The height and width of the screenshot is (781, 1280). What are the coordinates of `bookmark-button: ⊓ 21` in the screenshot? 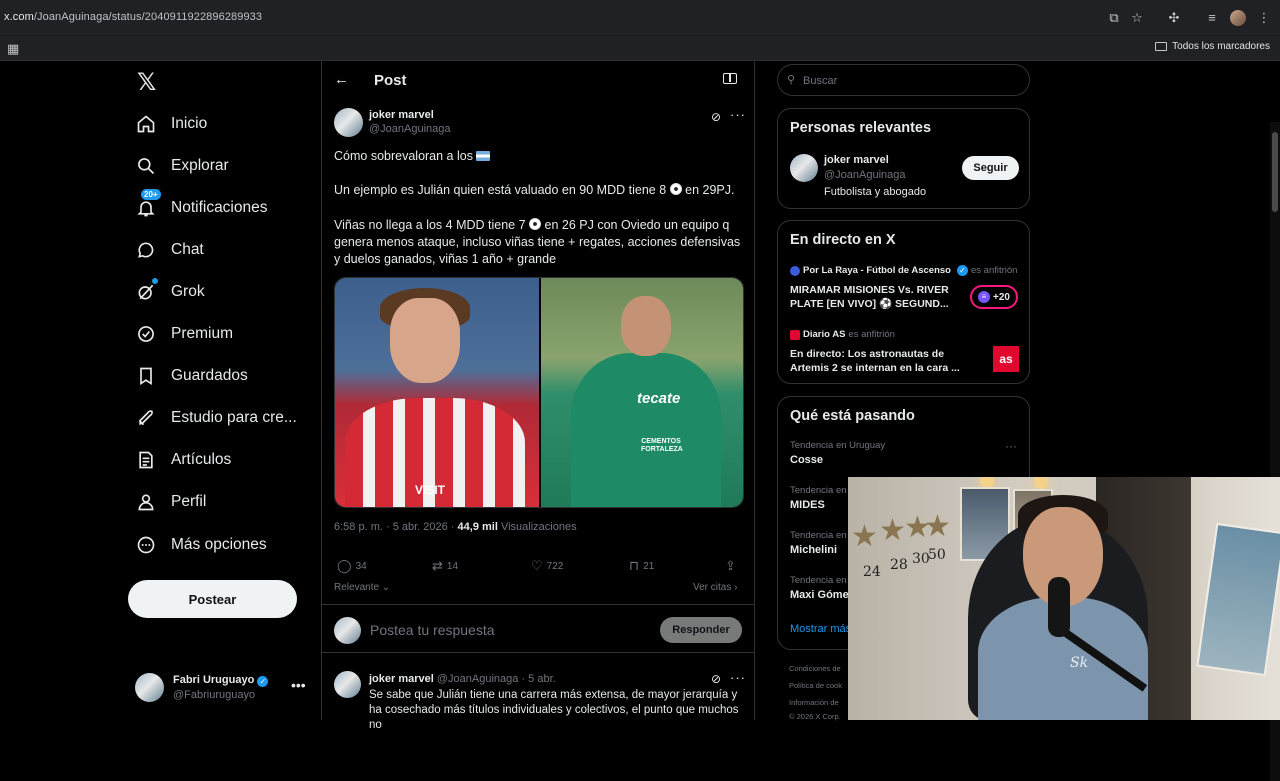 It's located at (641, 566).